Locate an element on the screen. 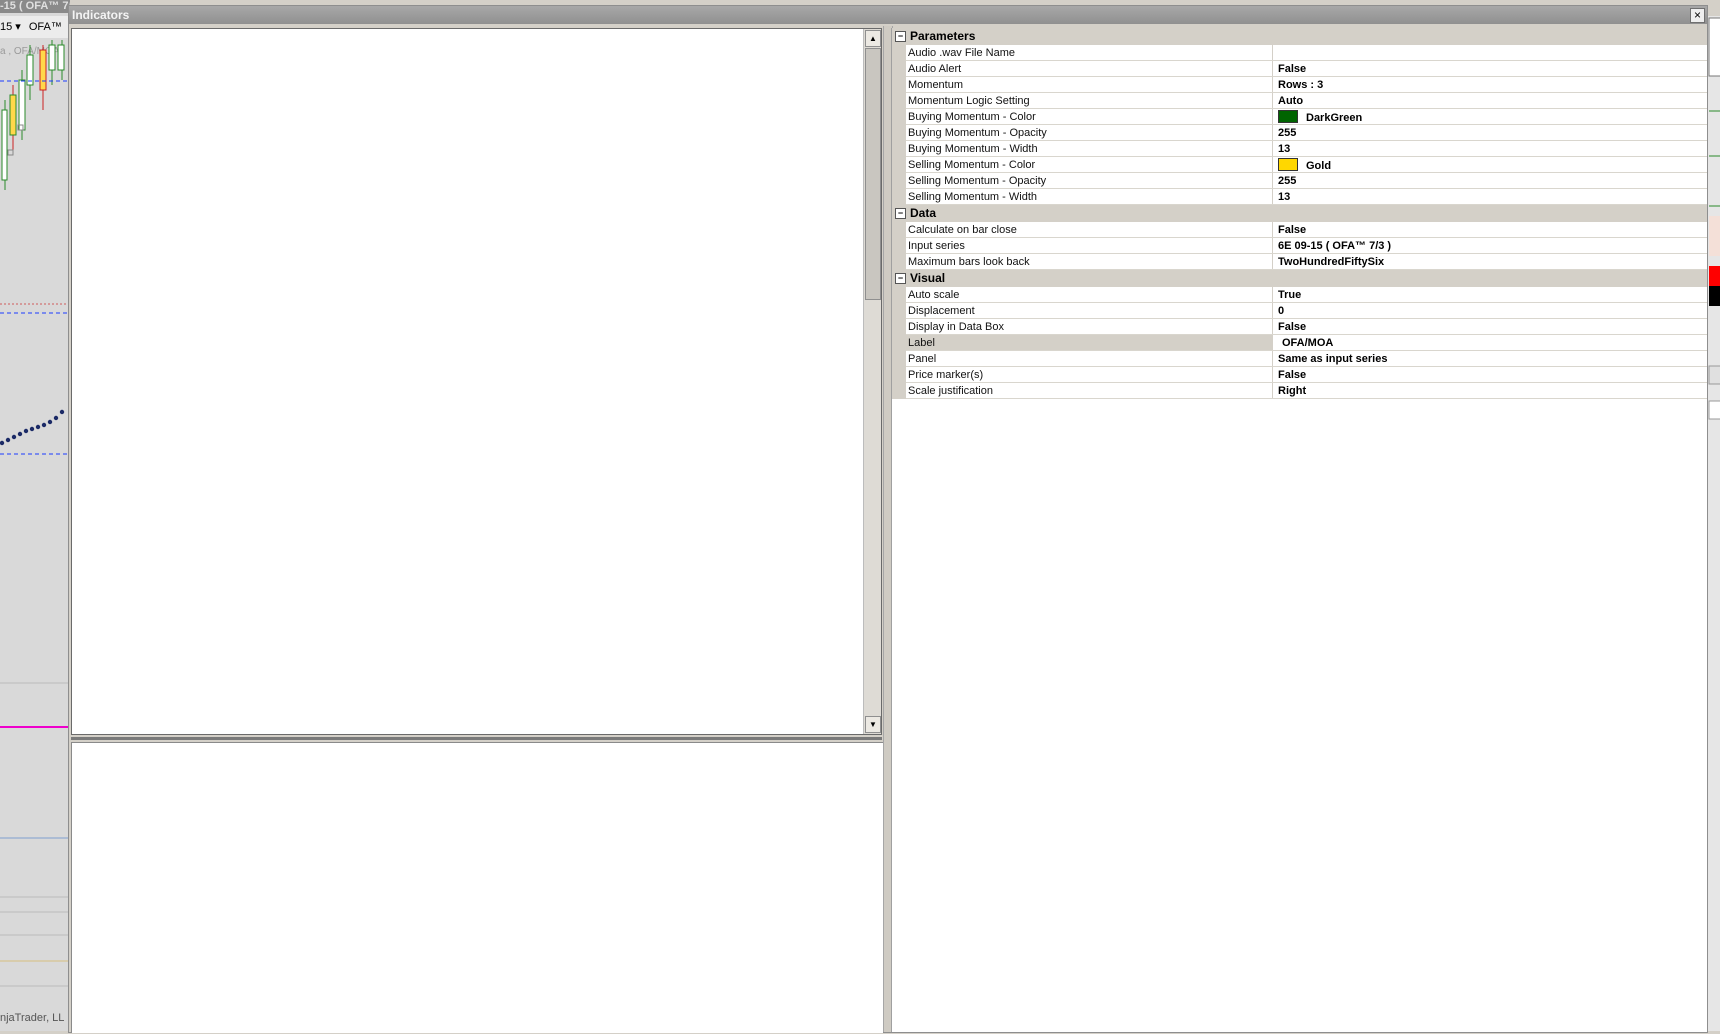 The image size is (1720, 1034). property-value: Auto is located at coordinates (1290, 101).